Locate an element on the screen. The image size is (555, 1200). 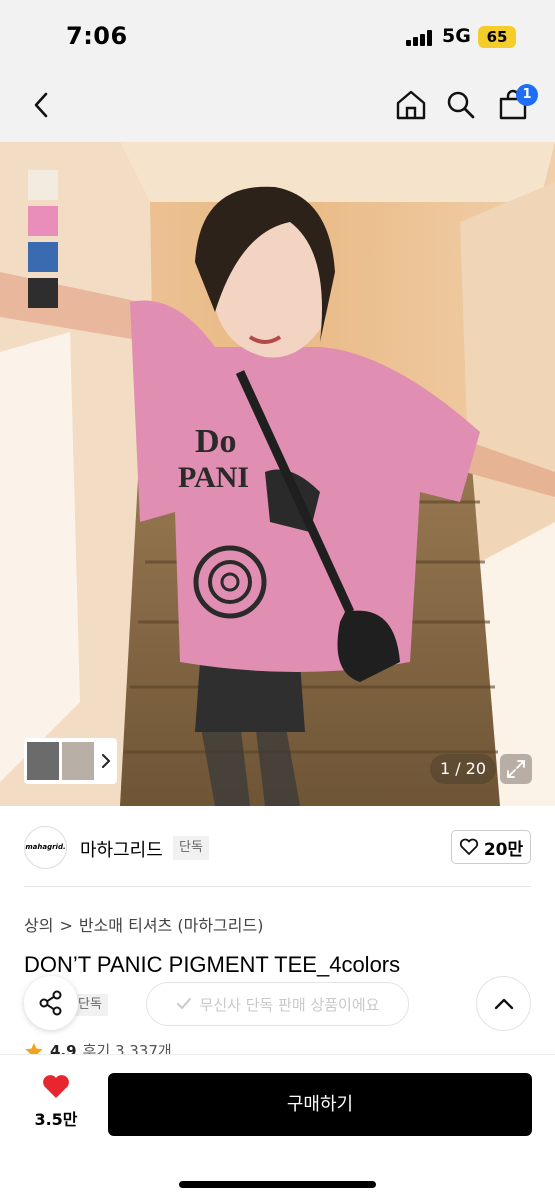
home-indicator is located at coordinates (277, 1184).